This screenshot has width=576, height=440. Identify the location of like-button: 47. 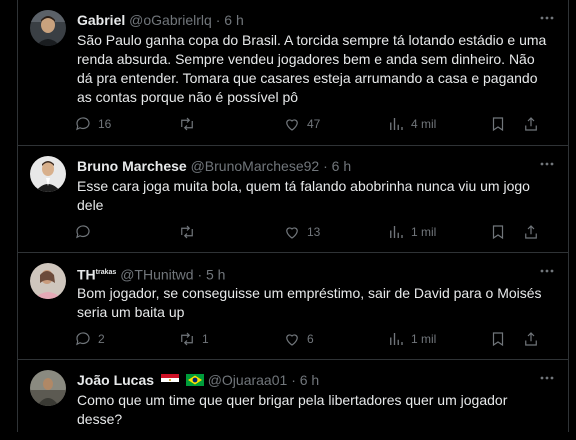
(301, 124).